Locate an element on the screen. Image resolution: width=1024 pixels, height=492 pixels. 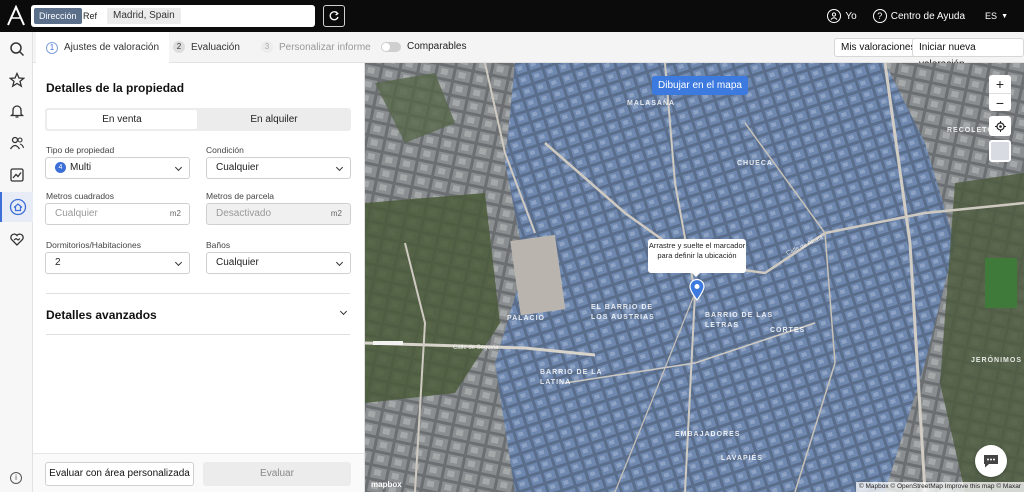
map-label-embajadores: EMBAJADORES is located at coordinates (708, 434).